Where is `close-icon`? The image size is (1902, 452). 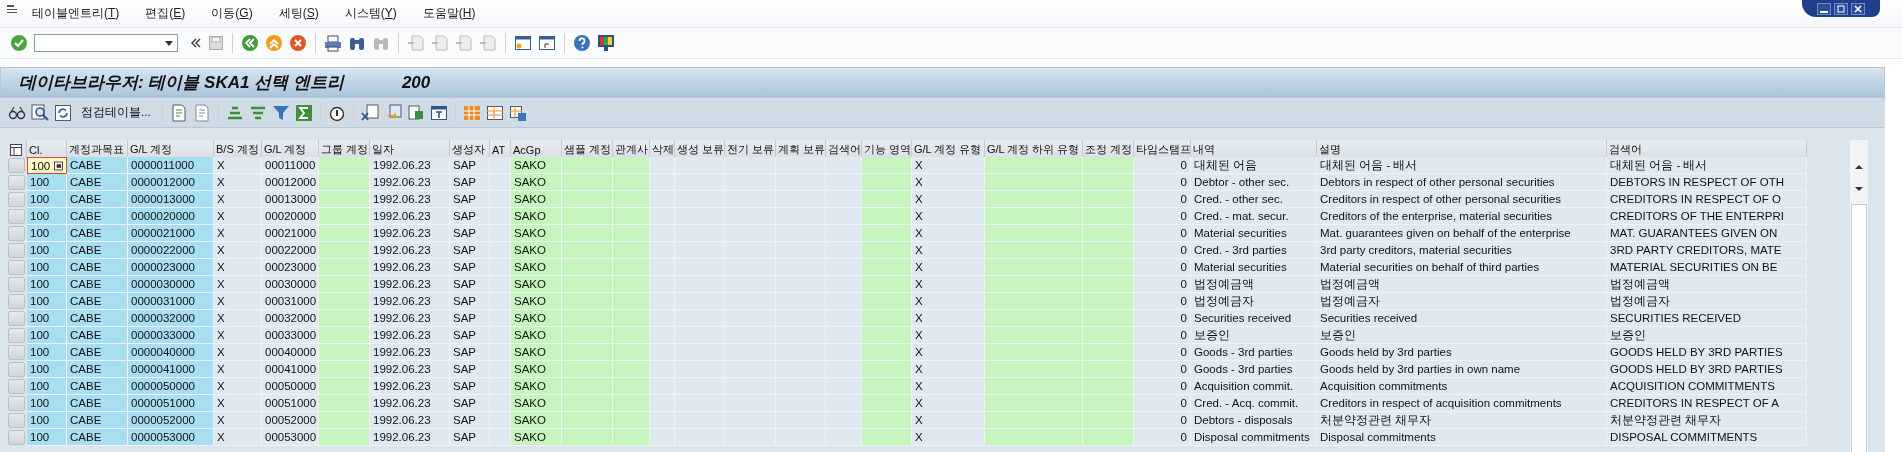
close-icon is located at coordinates (1858, 8).